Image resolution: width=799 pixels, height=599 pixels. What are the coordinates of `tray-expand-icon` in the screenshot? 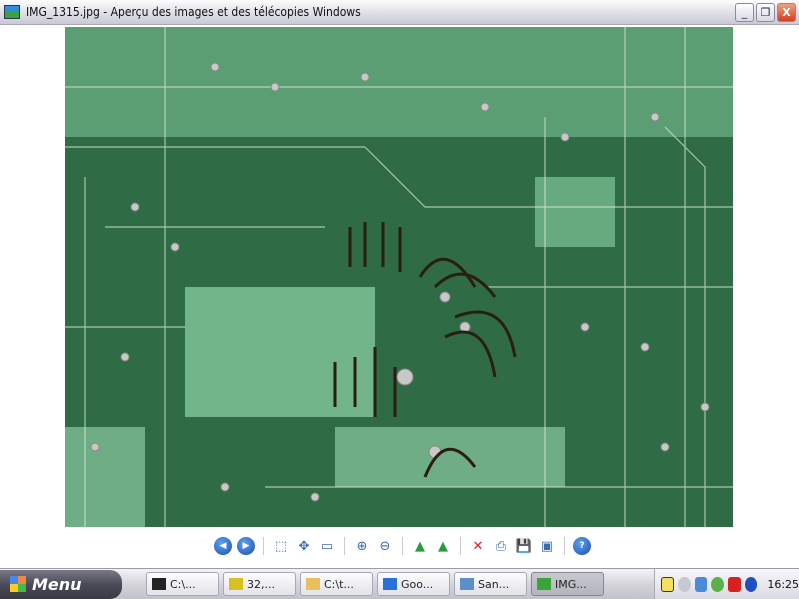 It's located at (684, 584).